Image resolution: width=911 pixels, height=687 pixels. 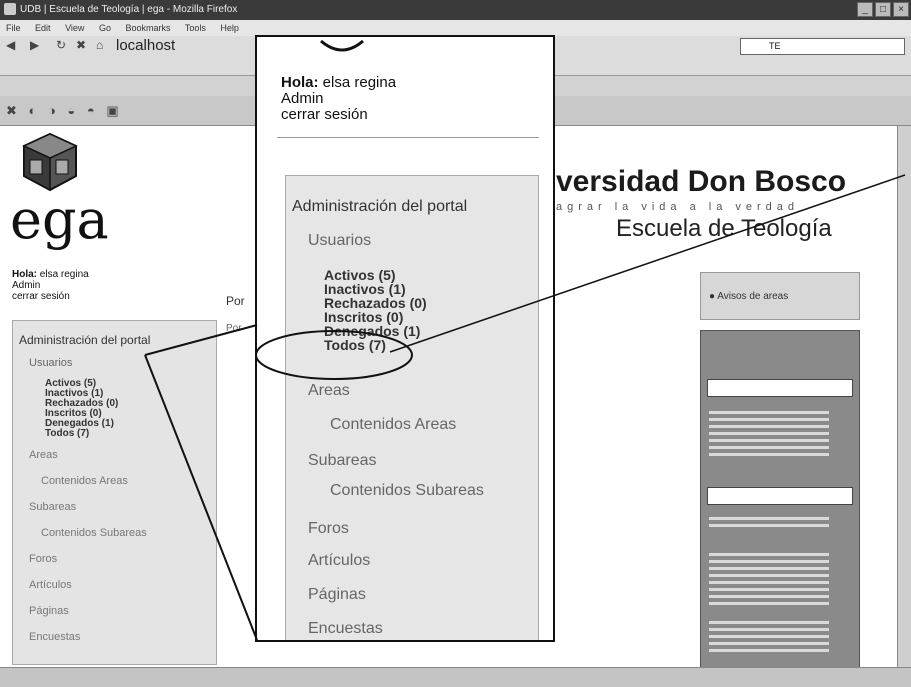 What do you see at coordinates (822, 46) in the screenshot?
I see `search-input: TE` at bounding box center [822, 46].